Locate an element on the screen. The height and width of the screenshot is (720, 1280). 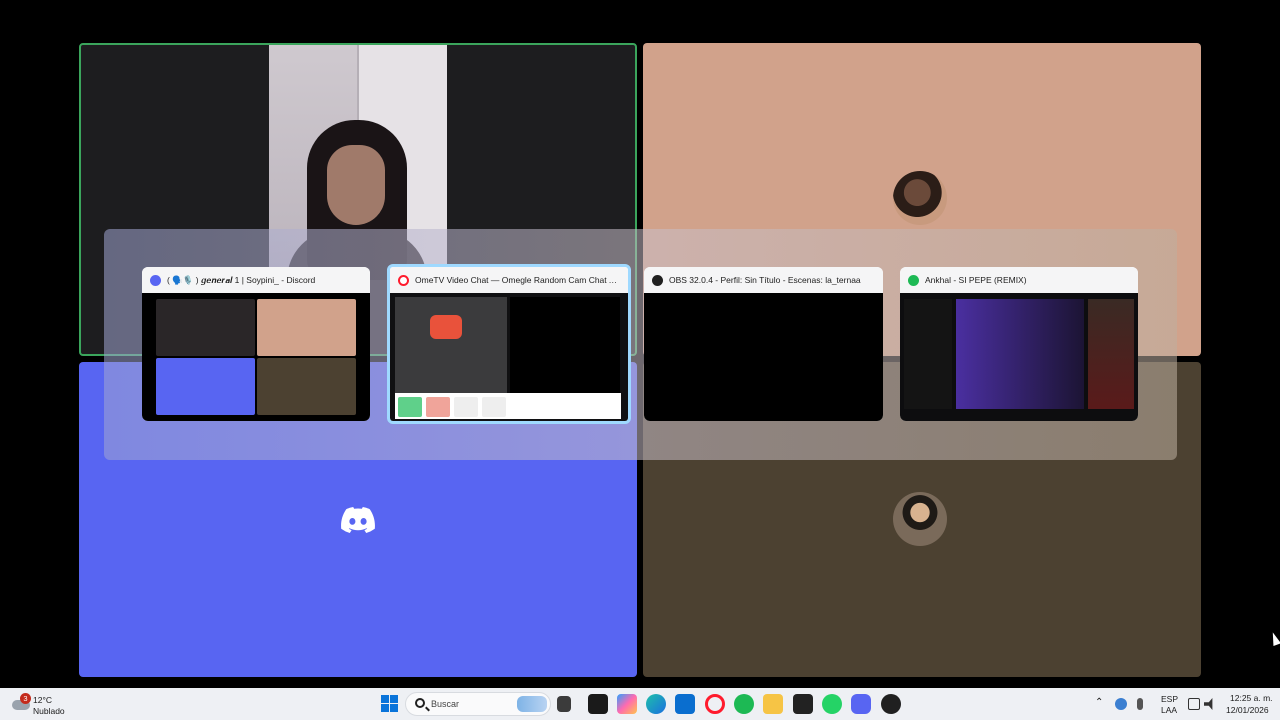
weather-widget: 3 12°C Nublado is located at coordinates (52, 704).